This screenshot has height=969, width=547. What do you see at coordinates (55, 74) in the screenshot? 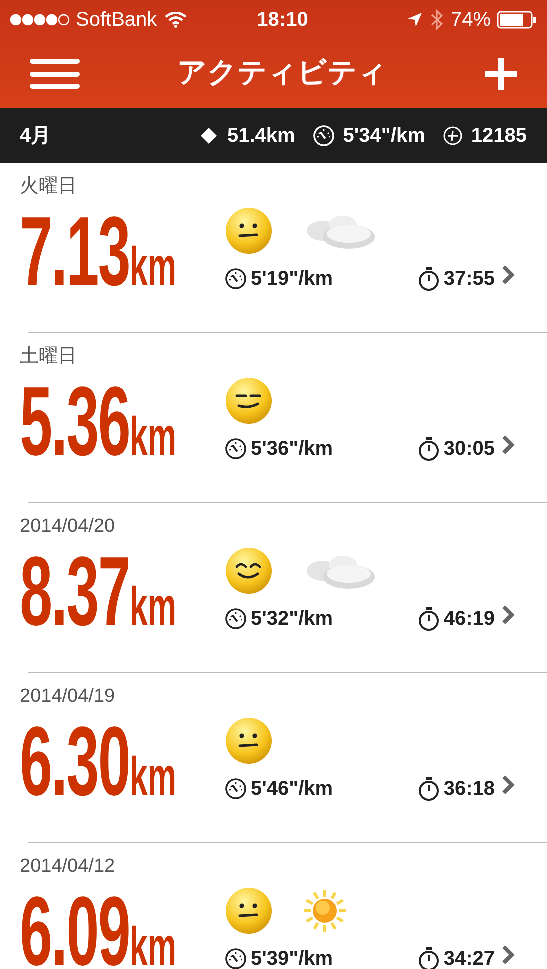
I see `menu-button` at bounding box center [55, 74].